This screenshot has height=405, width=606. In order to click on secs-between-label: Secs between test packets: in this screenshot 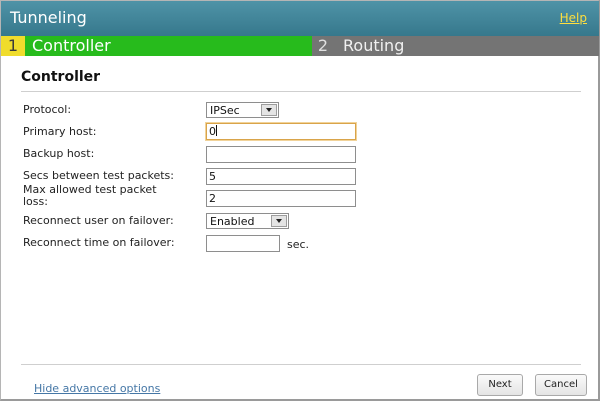, I will do `click(98, 175)`.